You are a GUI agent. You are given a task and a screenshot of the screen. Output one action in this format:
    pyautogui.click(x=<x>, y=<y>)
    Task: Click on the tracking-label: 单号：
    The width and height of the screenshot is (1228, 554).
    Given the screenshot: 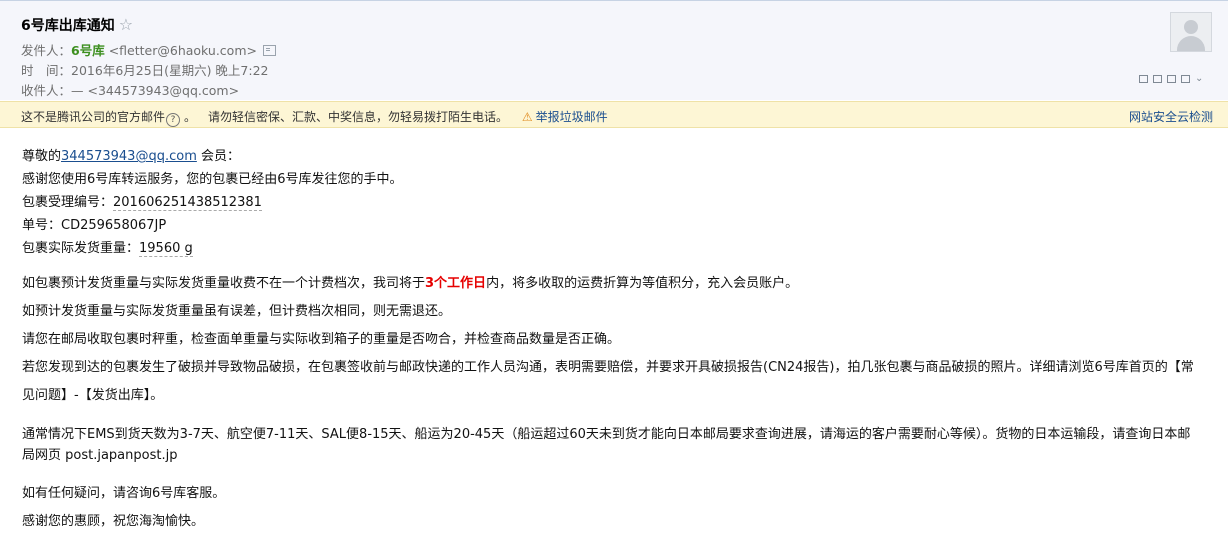 What is the action you would take?
    pyautogui.click(x=42, y=225)
    